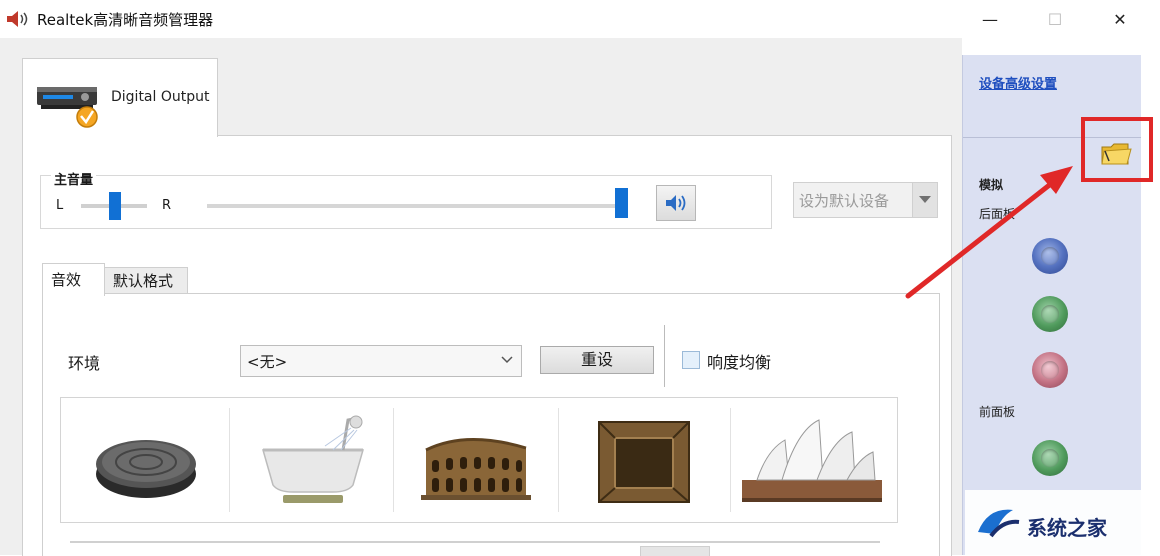 The image size is (1160, 556). I want to click on tab-digital-output: Digital Output, so click(120, 97).